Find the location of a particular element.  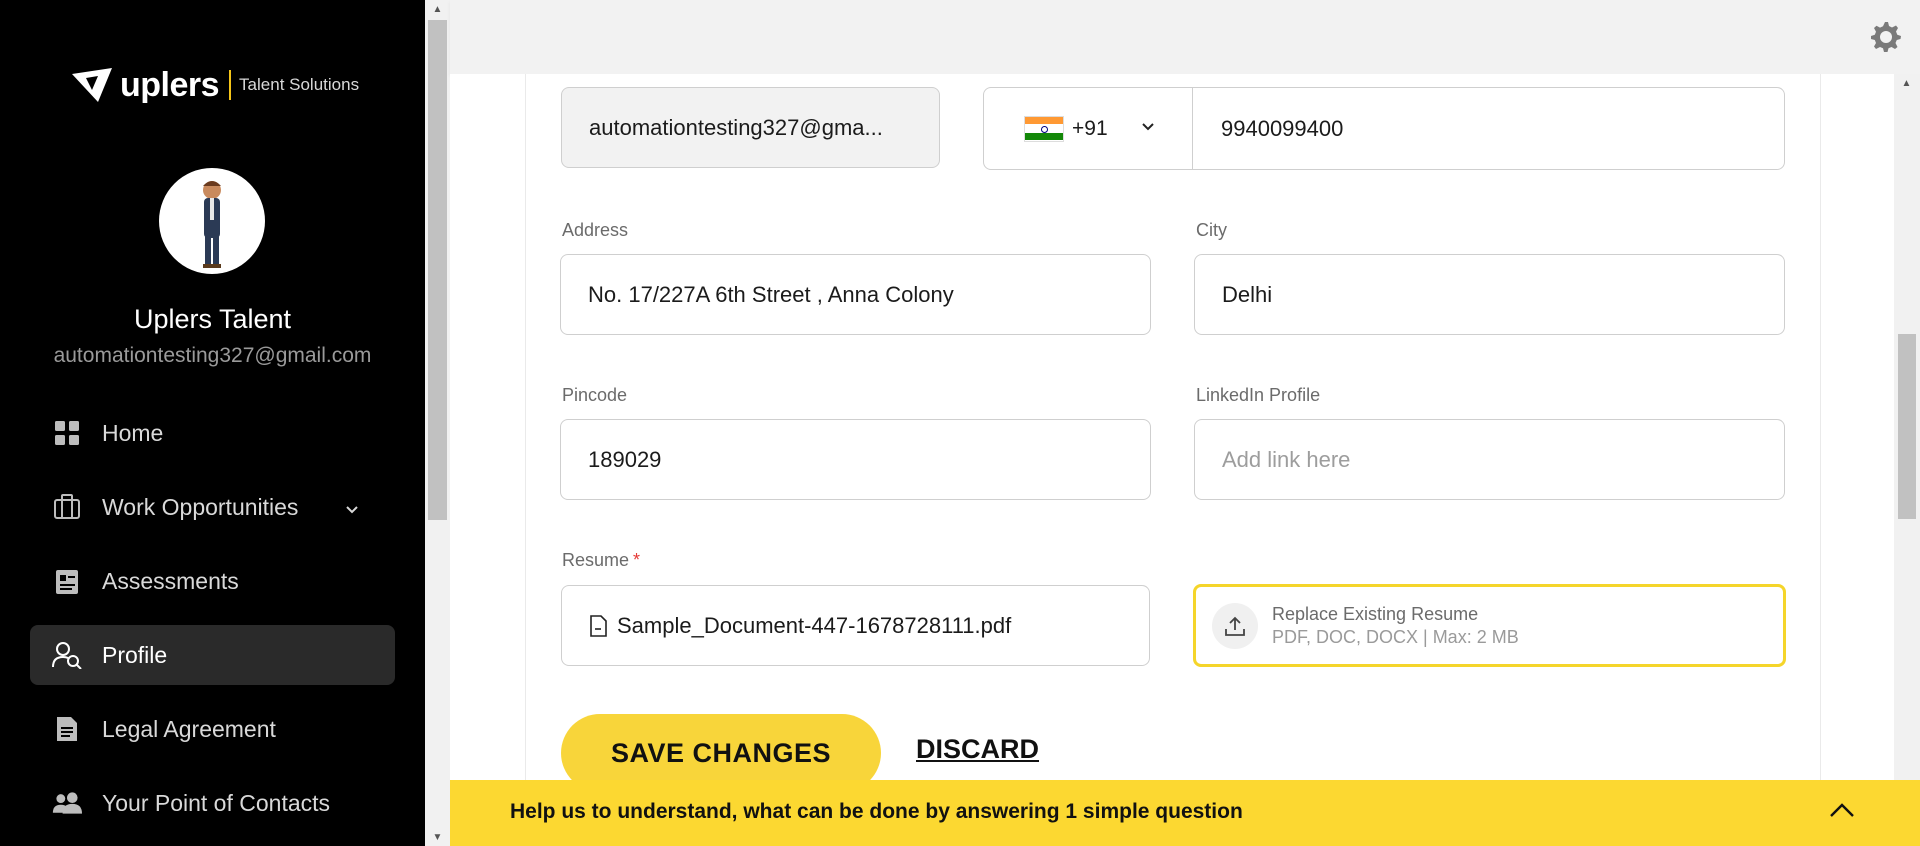

pincode-value: 189029 is located at coordinates (625, 459).